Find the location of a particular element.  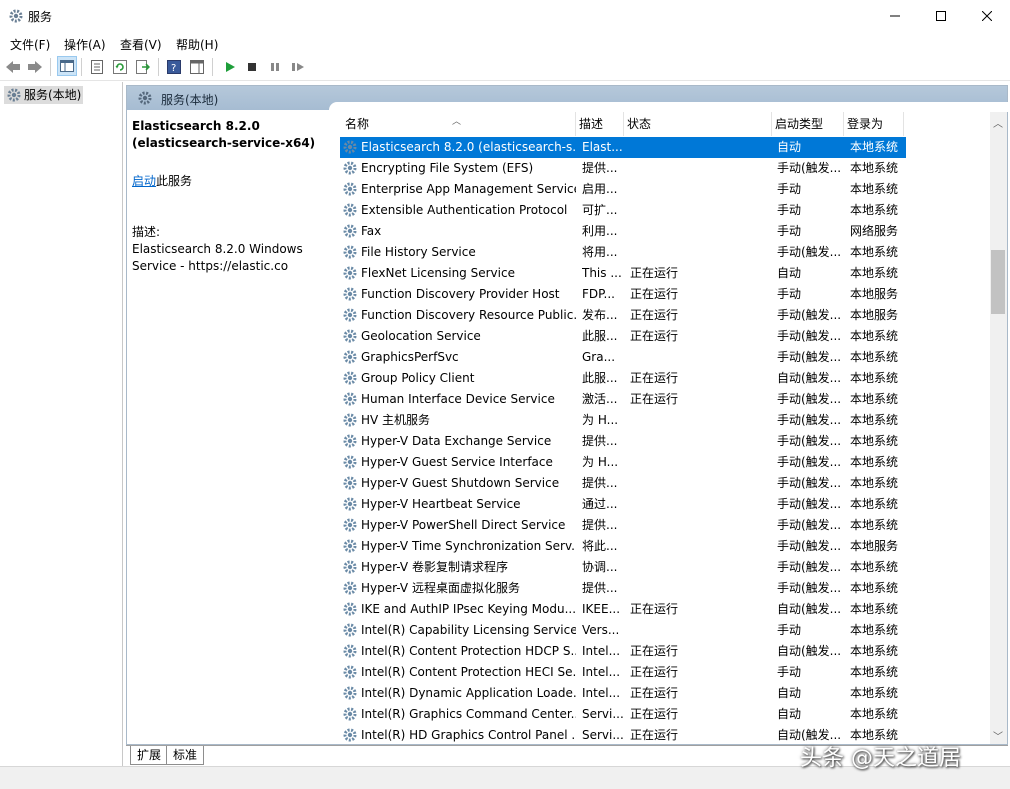

close-button is located at coordinates (987, 16).